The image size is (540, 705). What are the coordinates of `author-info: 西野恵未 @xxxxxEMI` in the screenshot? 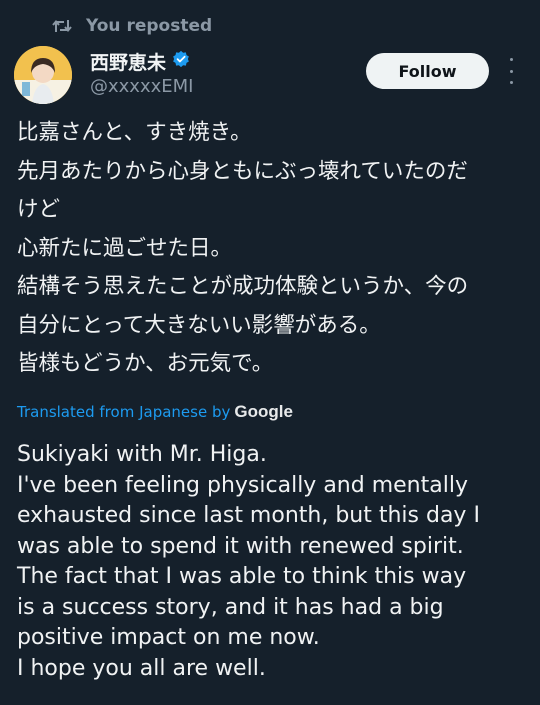 It's located at (141, 72).